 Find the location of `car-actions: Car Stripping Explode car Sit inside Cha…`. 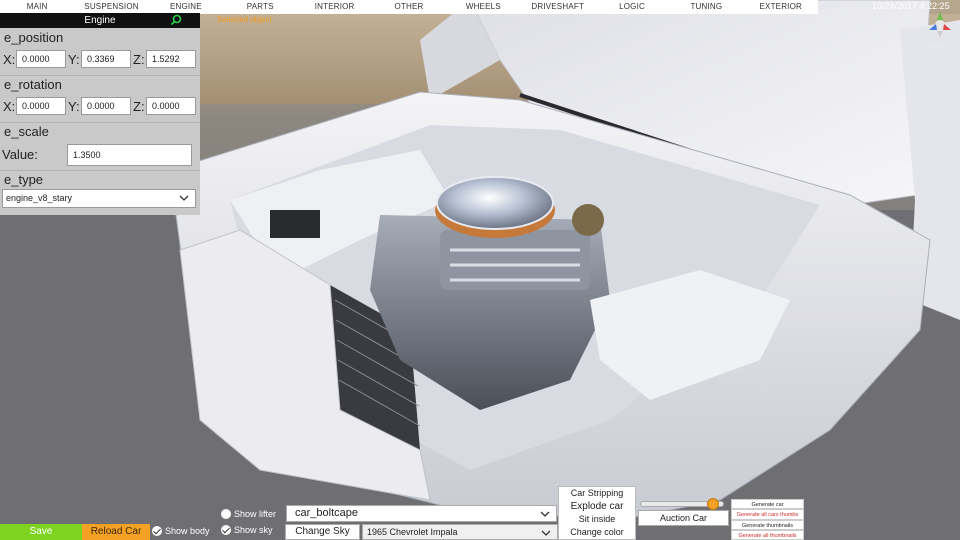

car-actions: Car Stripping Explode car Sit inside Cha… is located at coordinates (597, 513).